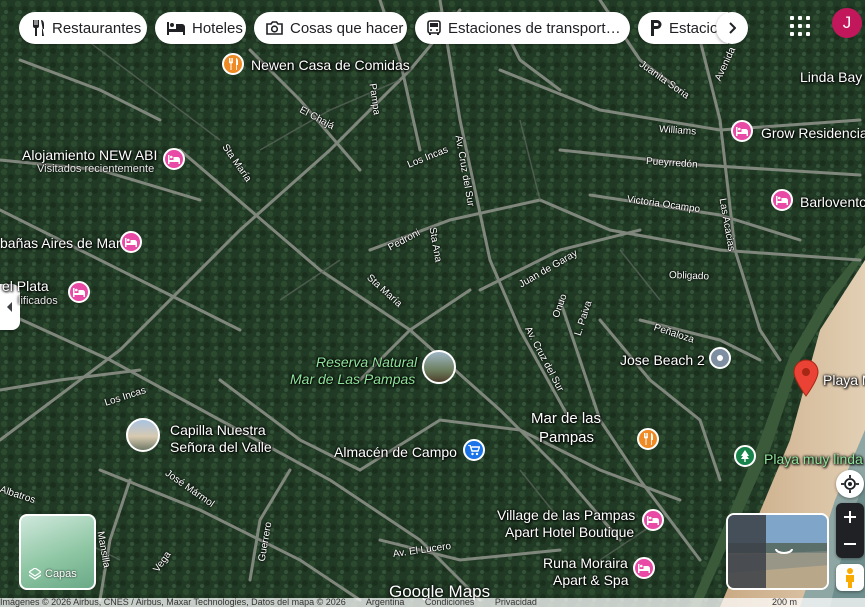  What do you see at coordinates (218, 430) in the screenshot?
I see `place-capilla-line1: Capilla Nuestra` at bounding box center [218, 430].